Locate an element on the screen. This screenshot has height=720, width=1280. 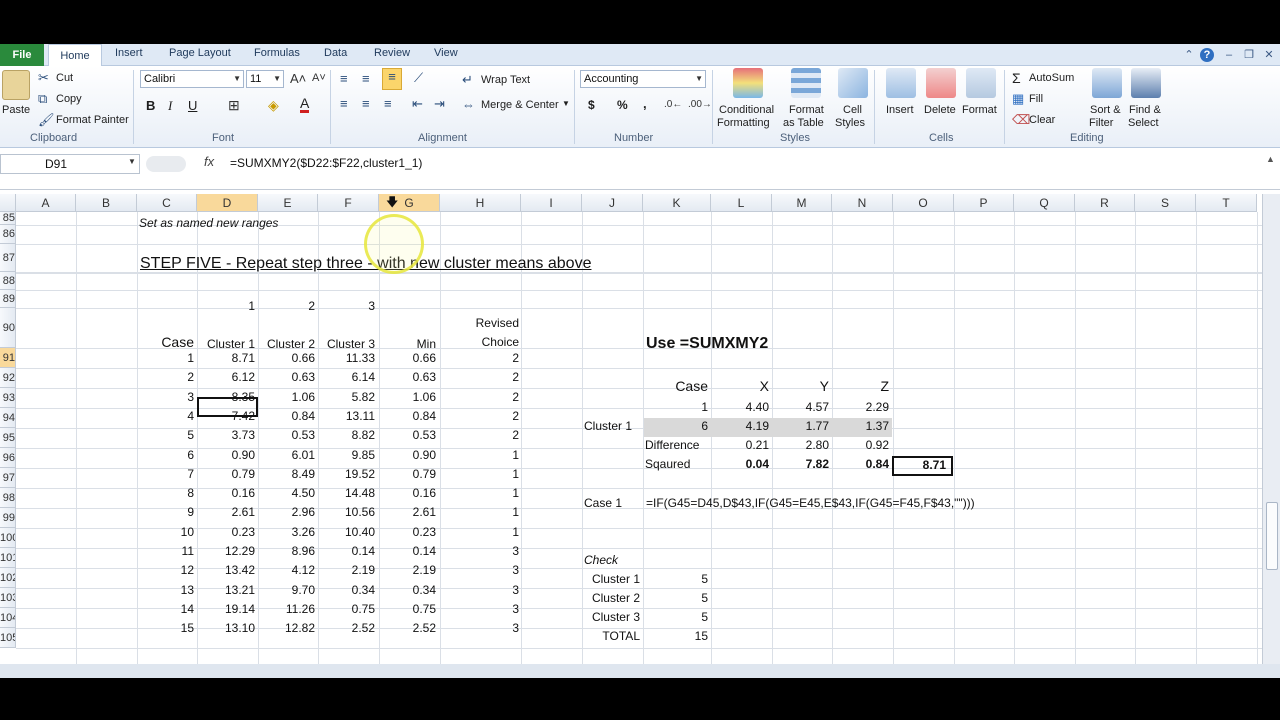
row-header-101: 101 is located at coordinates (8, 558).